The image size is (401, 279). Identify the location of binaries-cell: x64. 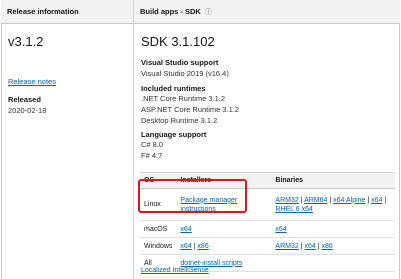
(333, 229).